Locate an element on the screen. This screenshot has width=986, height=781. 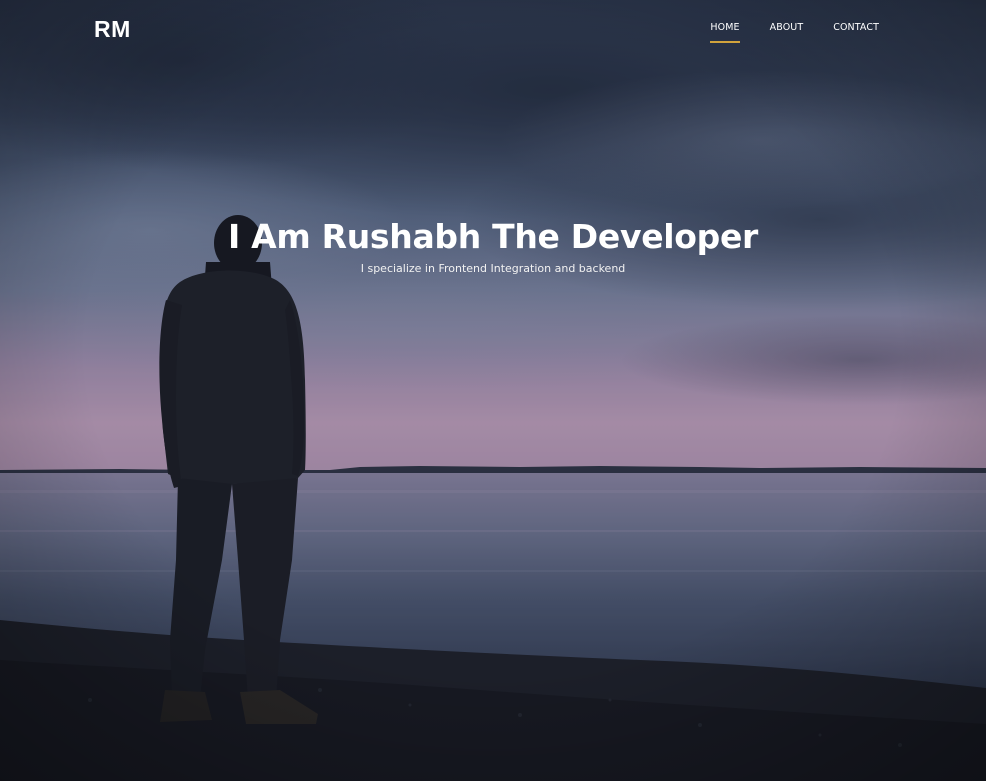
site-logo: RM is located at coordinates (112, 29).